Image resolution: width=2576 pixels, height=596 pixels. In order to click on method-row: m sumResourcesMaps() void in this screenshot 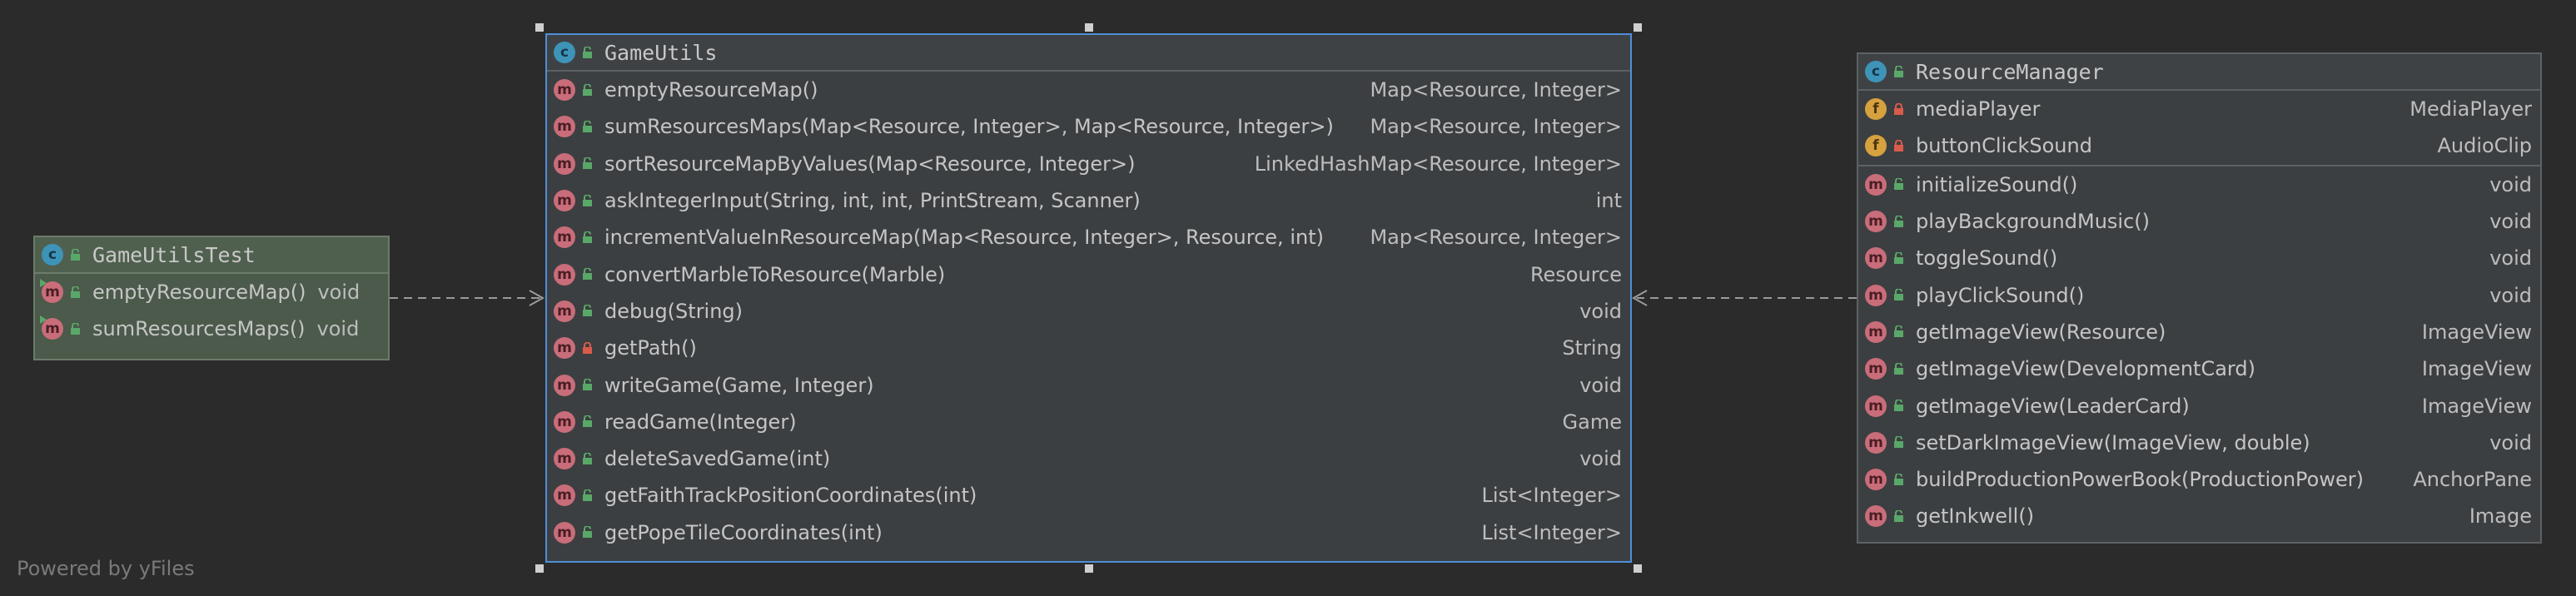, I will do `click(211, 328)`.